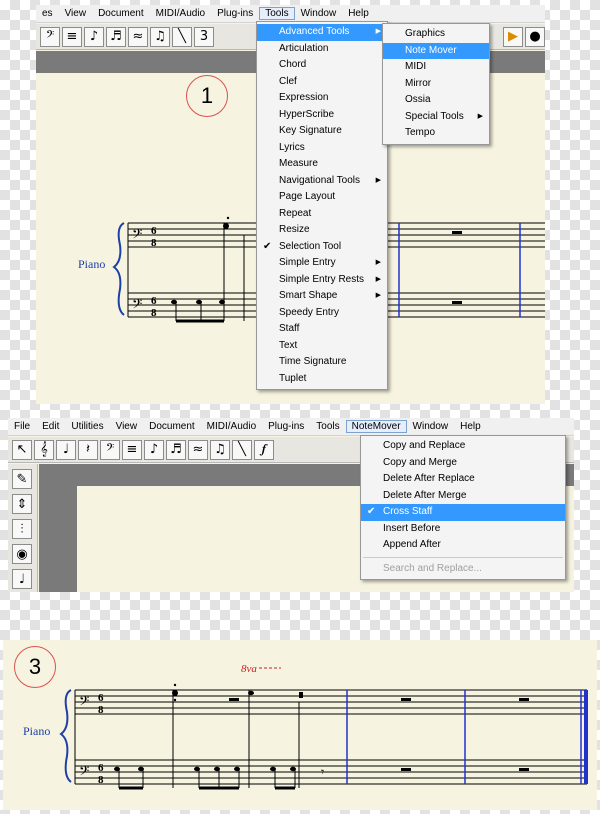 The width and height of the screenshot is (600, 814). I want to click on svg-text: 8, so click(101, 780).